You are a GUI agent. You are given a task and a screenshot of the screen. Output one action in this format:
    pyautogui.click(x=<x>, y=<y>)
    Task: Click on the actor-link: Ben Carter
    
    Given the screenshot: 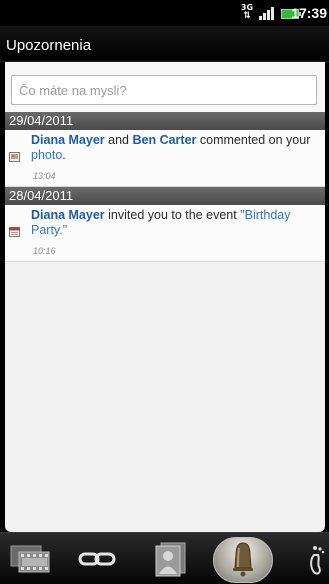 What is the action you would take?
    pyautogui.click(x=164, y=140)
    